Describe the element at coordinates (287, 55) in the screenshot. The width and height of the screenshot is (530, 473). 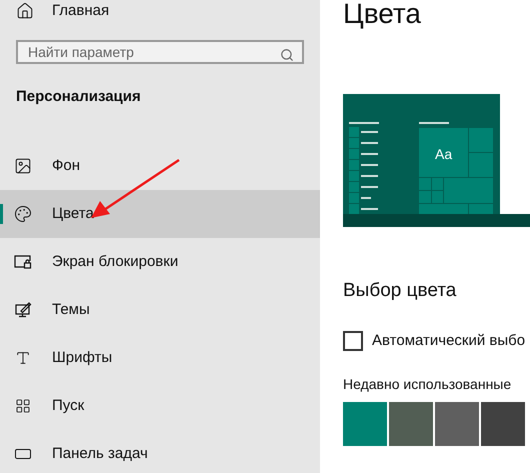
I see `search-icon` at that location.